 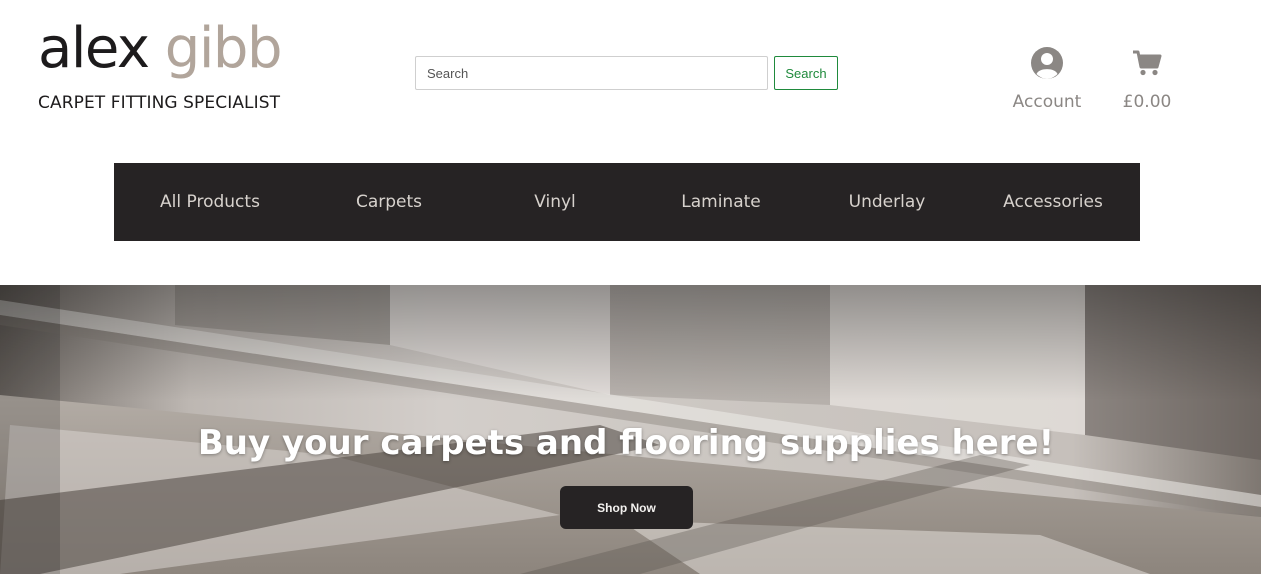 What do you see at coordinates (223, 48) in the screenshot?
I see `logo-last-word: gibb` at bounding box center [223, 48].